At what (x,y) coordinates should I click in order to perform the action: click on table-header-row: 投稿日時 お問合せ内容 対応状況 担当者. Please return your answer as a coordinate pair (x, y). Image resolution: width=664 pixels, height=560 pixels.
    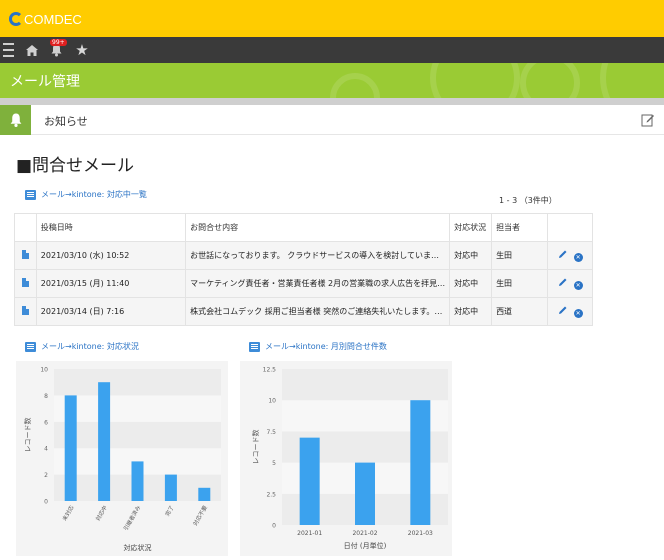
    Looking at the image, I should click on (303, 227).